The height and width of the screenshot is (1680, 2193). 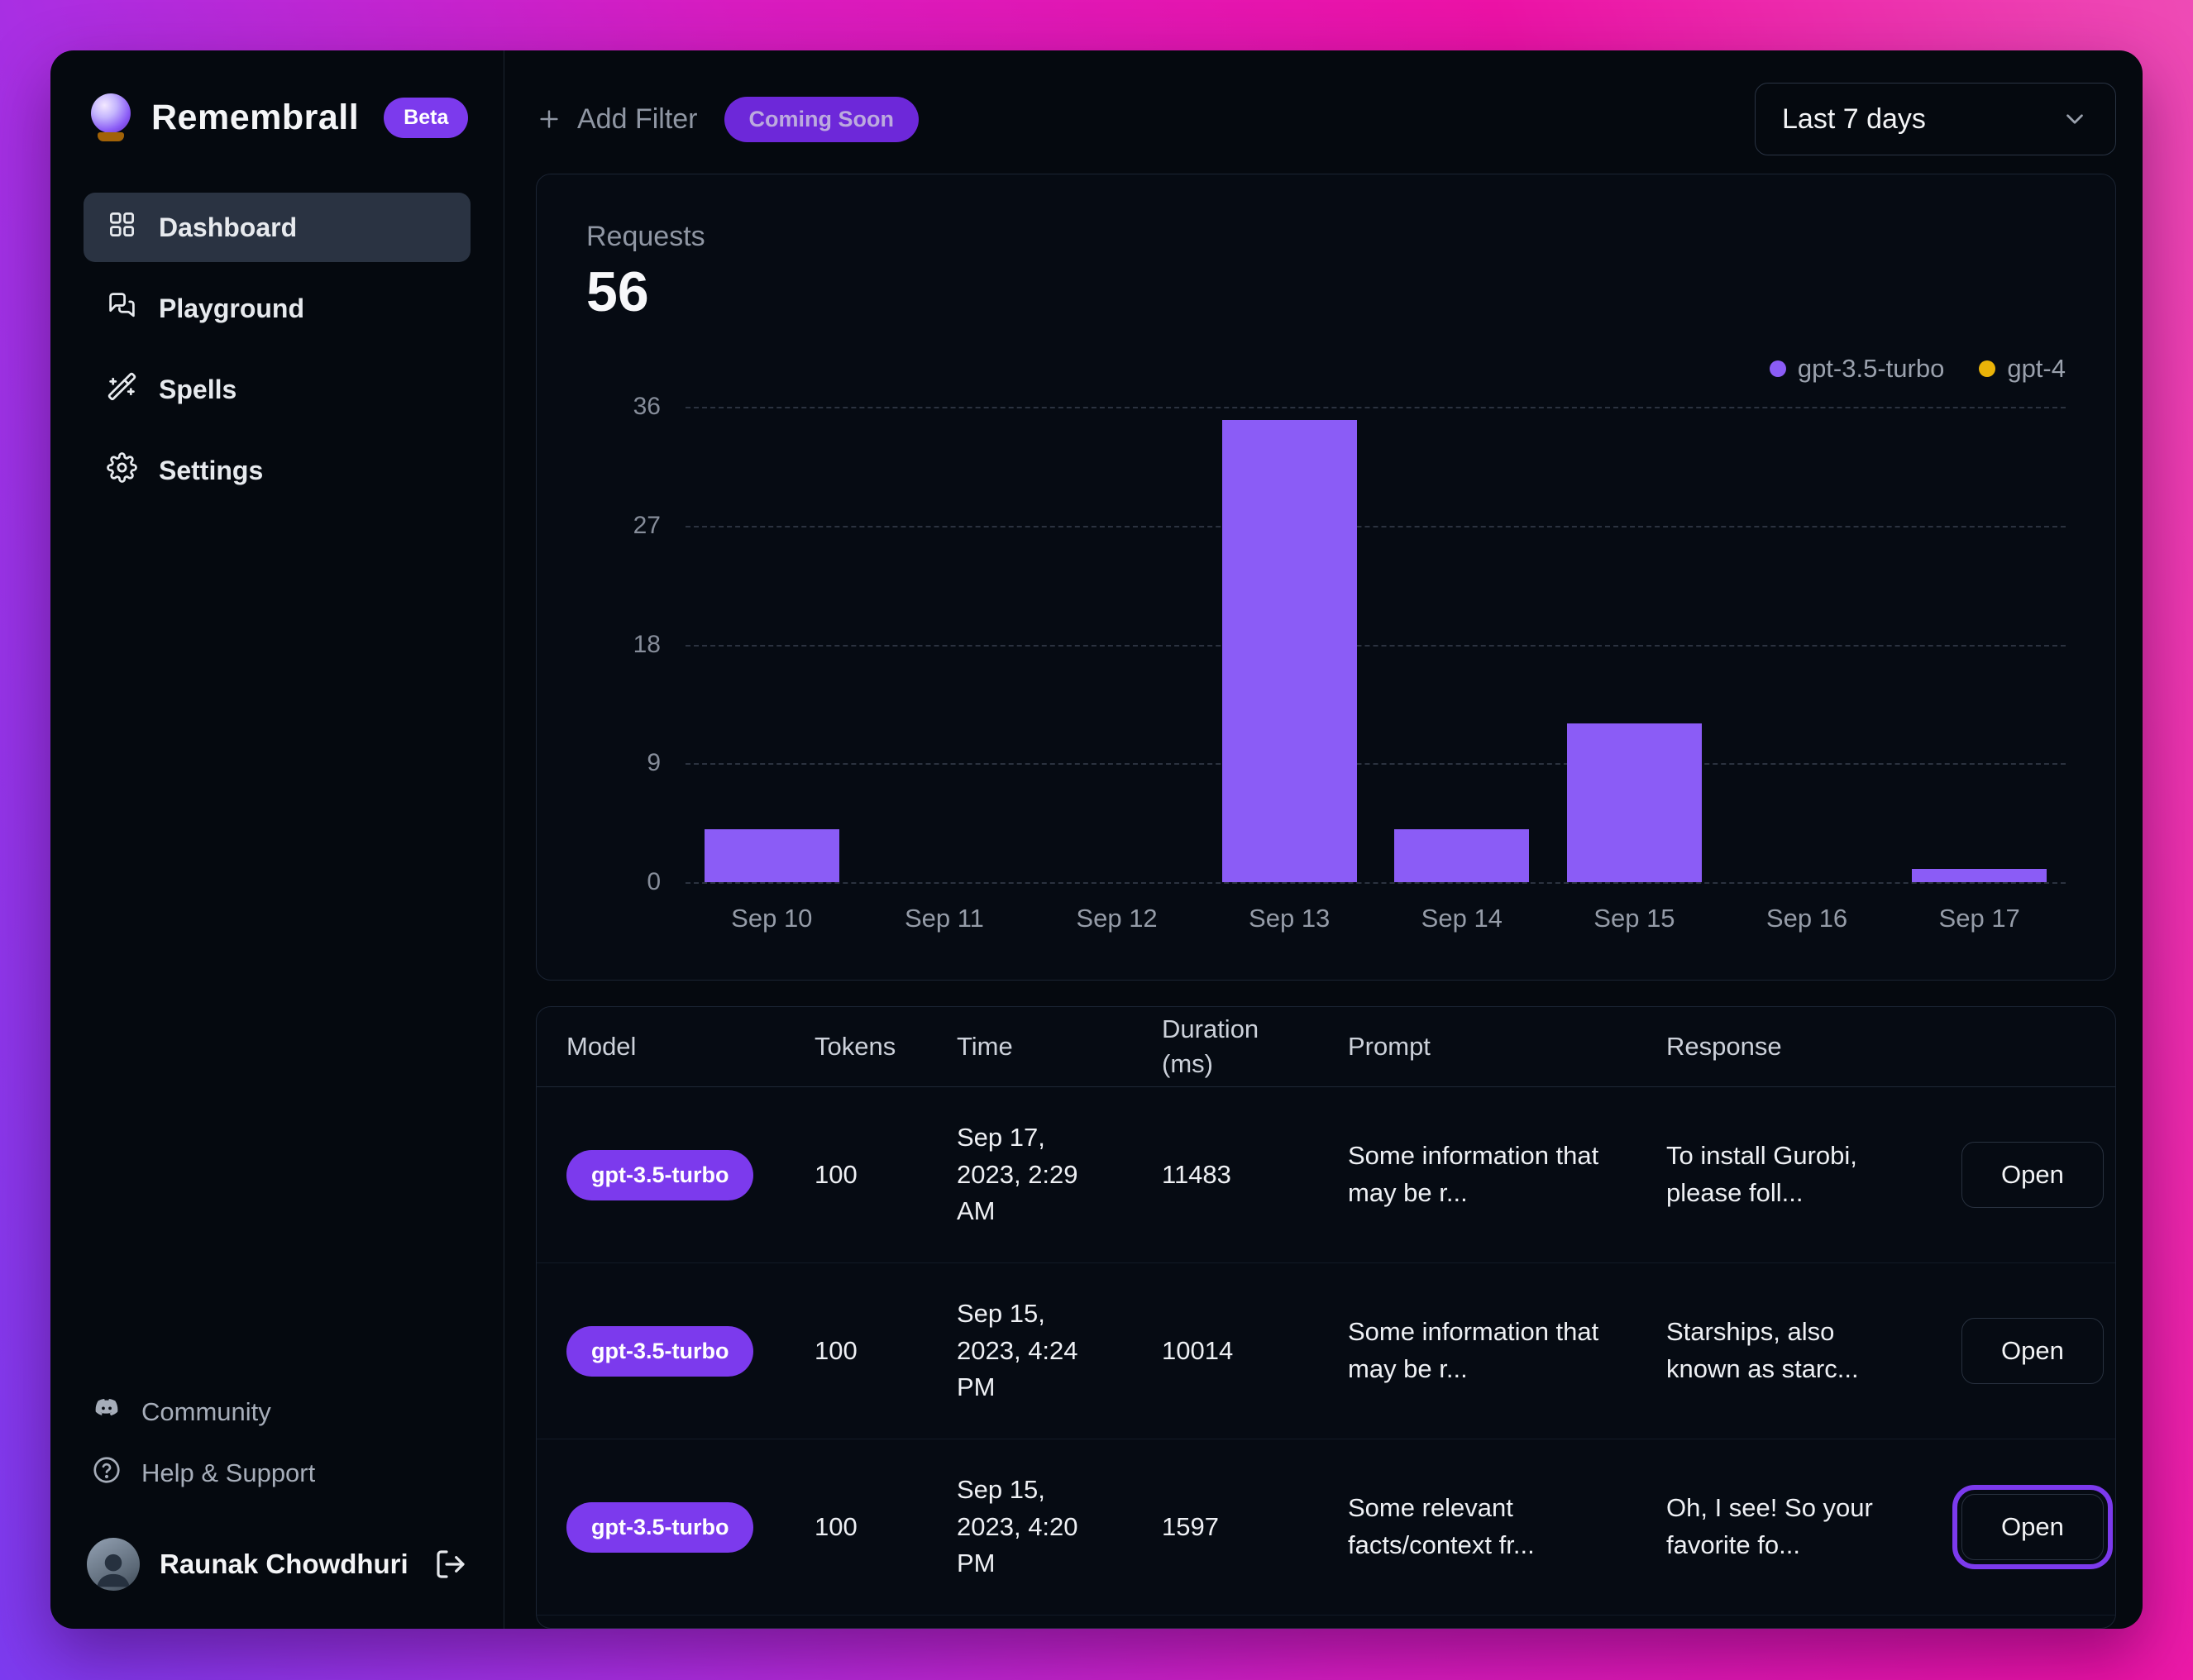 What do you see at coordinates (654, 763) in the screenshot?
I see `y-tick-label: 9` at bounding box center [654, 763].